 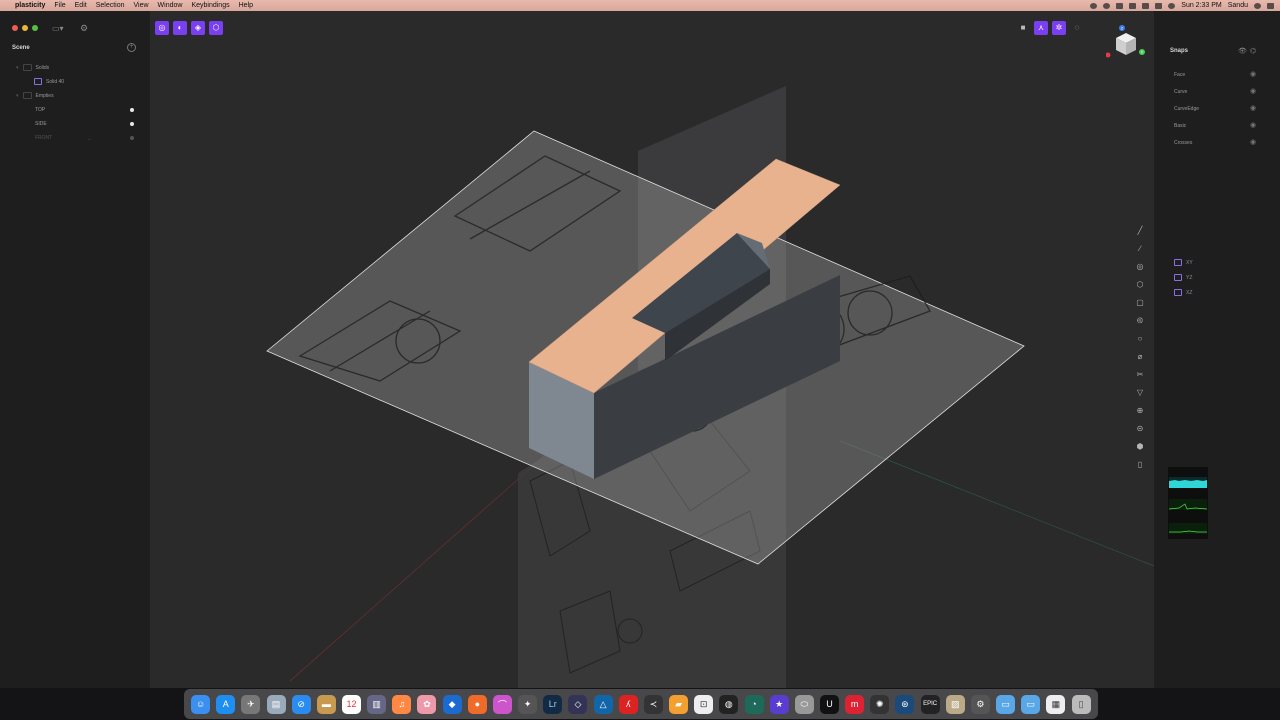 I want to click on plane-xz: XZ, so click(x=1183, y=292).